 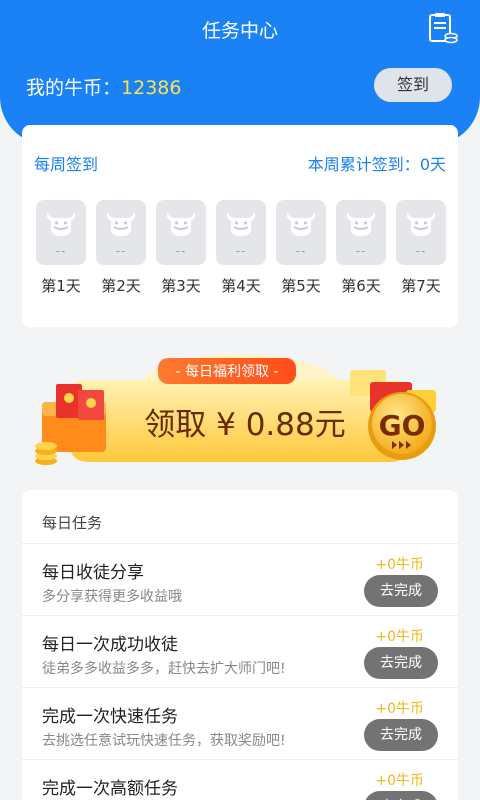 I want to click on my-coins: 我的牛币：12386, so click(x=103, y=86).